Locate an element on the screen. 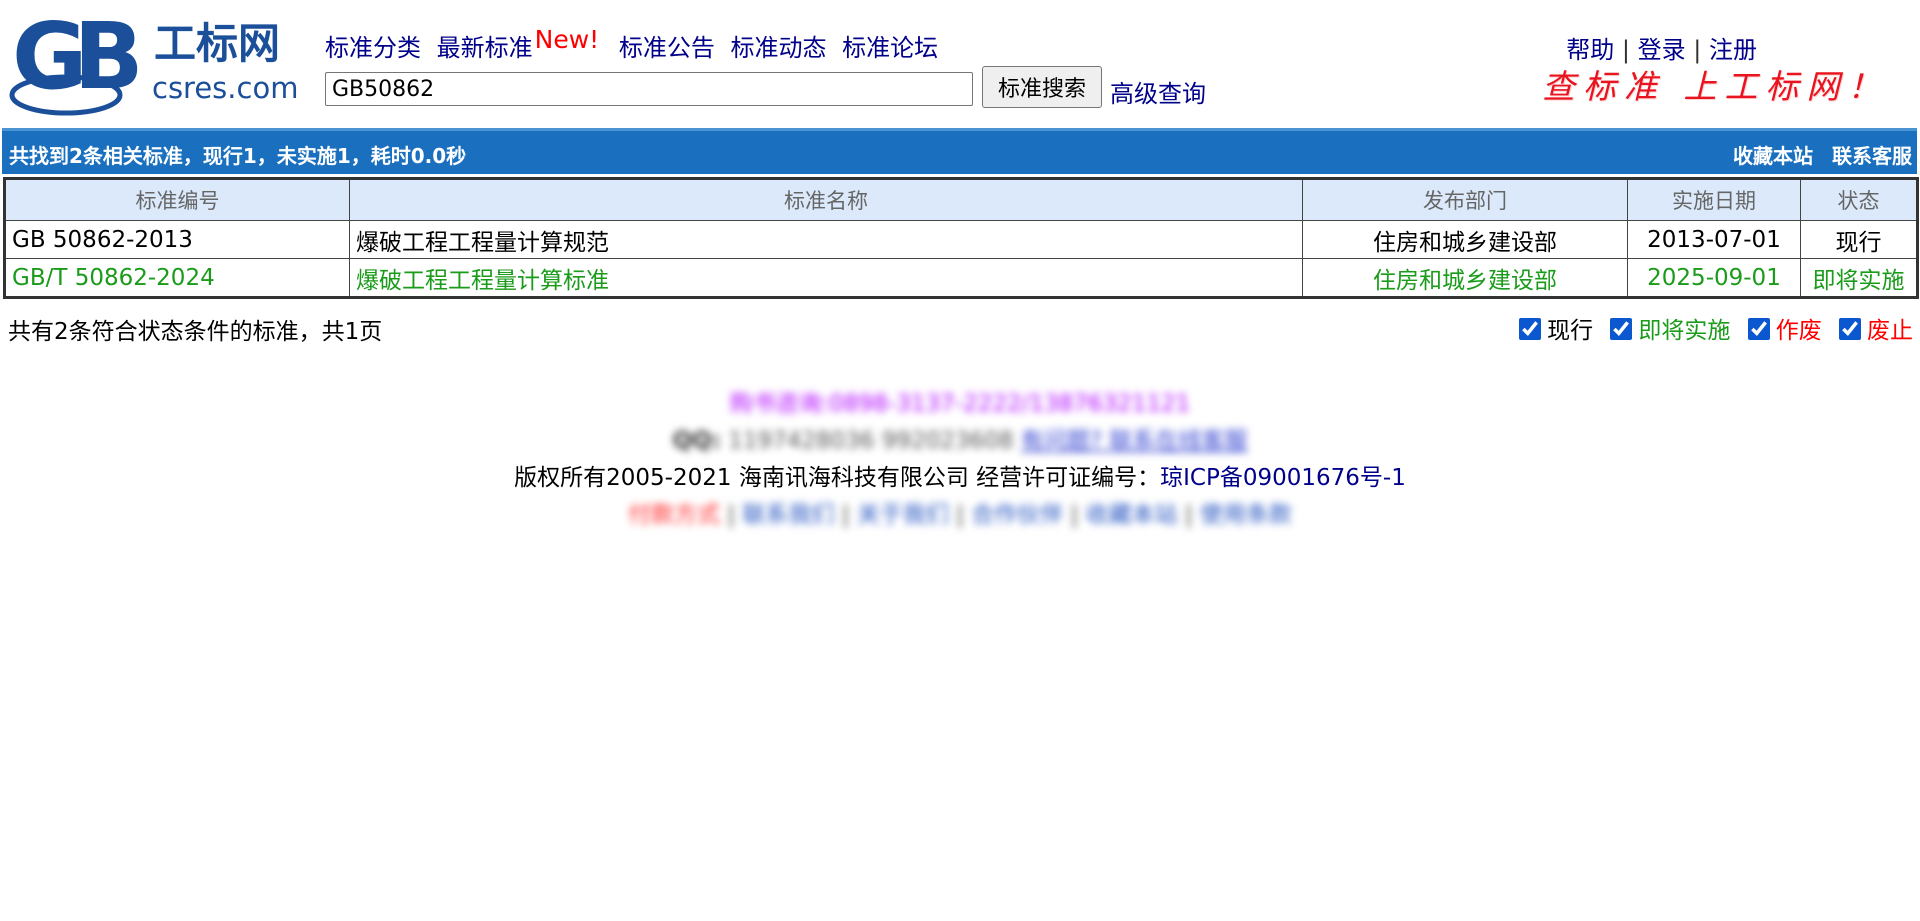 The width and height of the screenshot is (1920, 921). footer-link-terms: 使用条款 is located at coordinates (1246, 515).